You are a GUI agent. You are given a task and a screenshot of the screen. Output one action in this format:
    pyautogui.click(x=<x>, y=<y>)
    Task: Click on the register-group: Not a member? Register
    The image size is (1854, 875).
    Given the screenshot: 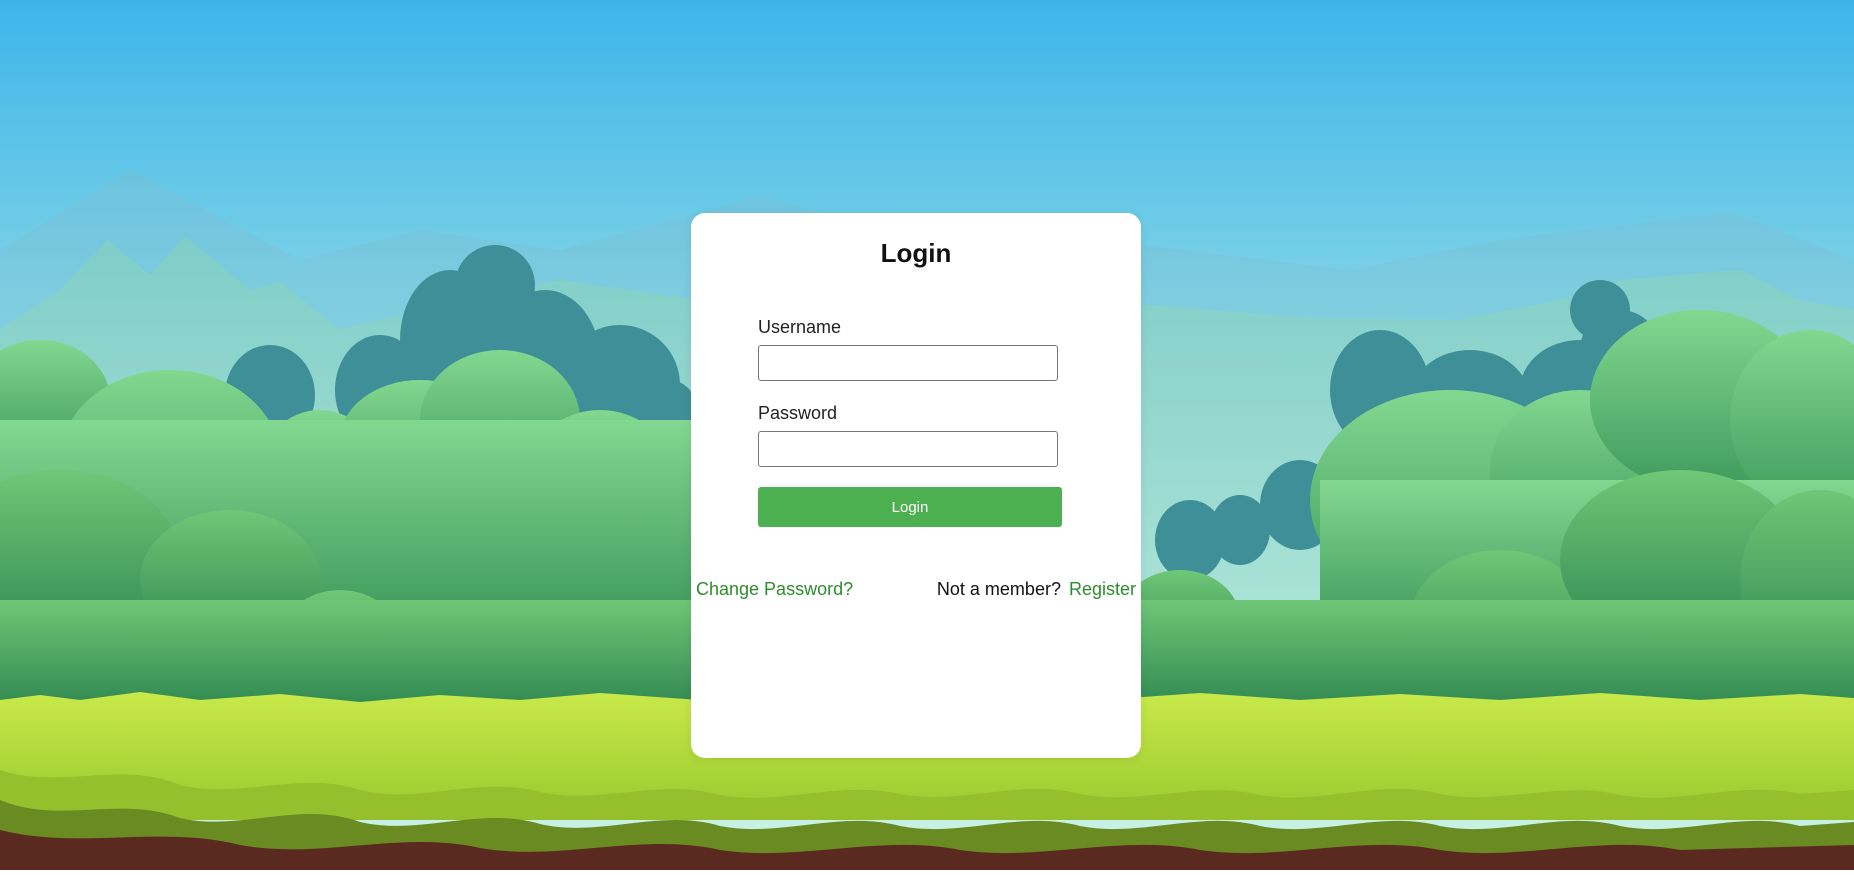 What is the action you would take?
    pyautogui.click(x=1036, y=589)
    